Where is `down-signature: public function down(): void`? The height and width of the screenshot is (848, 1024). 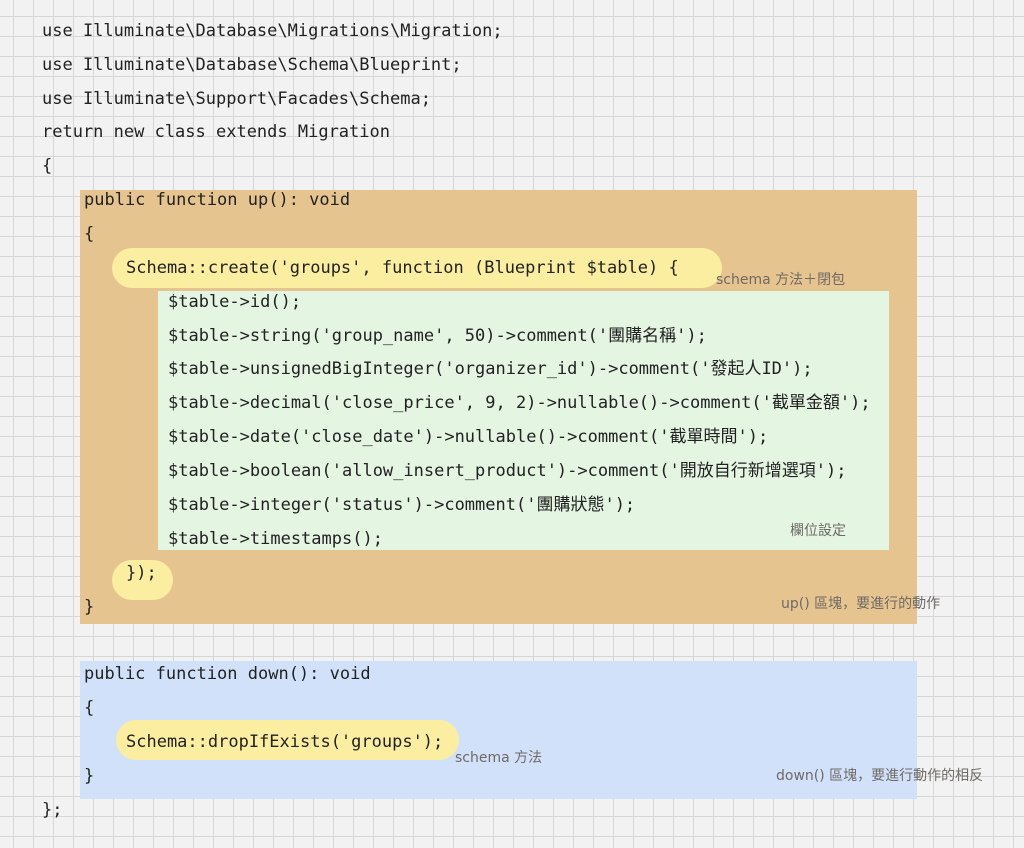 down-signature: public function down(): void is located at coordinates (227, 674).